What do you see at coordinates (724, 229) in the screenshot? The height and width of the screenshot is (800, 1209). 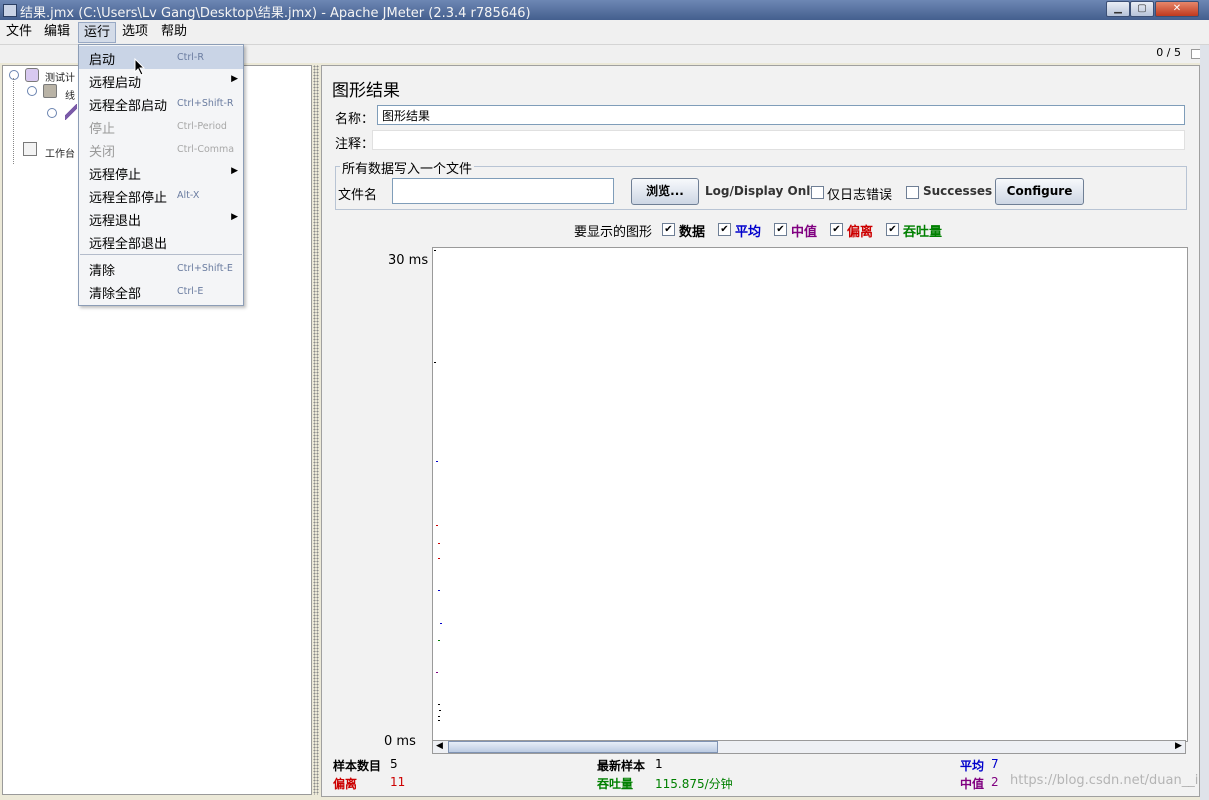 I see `average-checkbox: ✔` at bounding box center [724, 229].